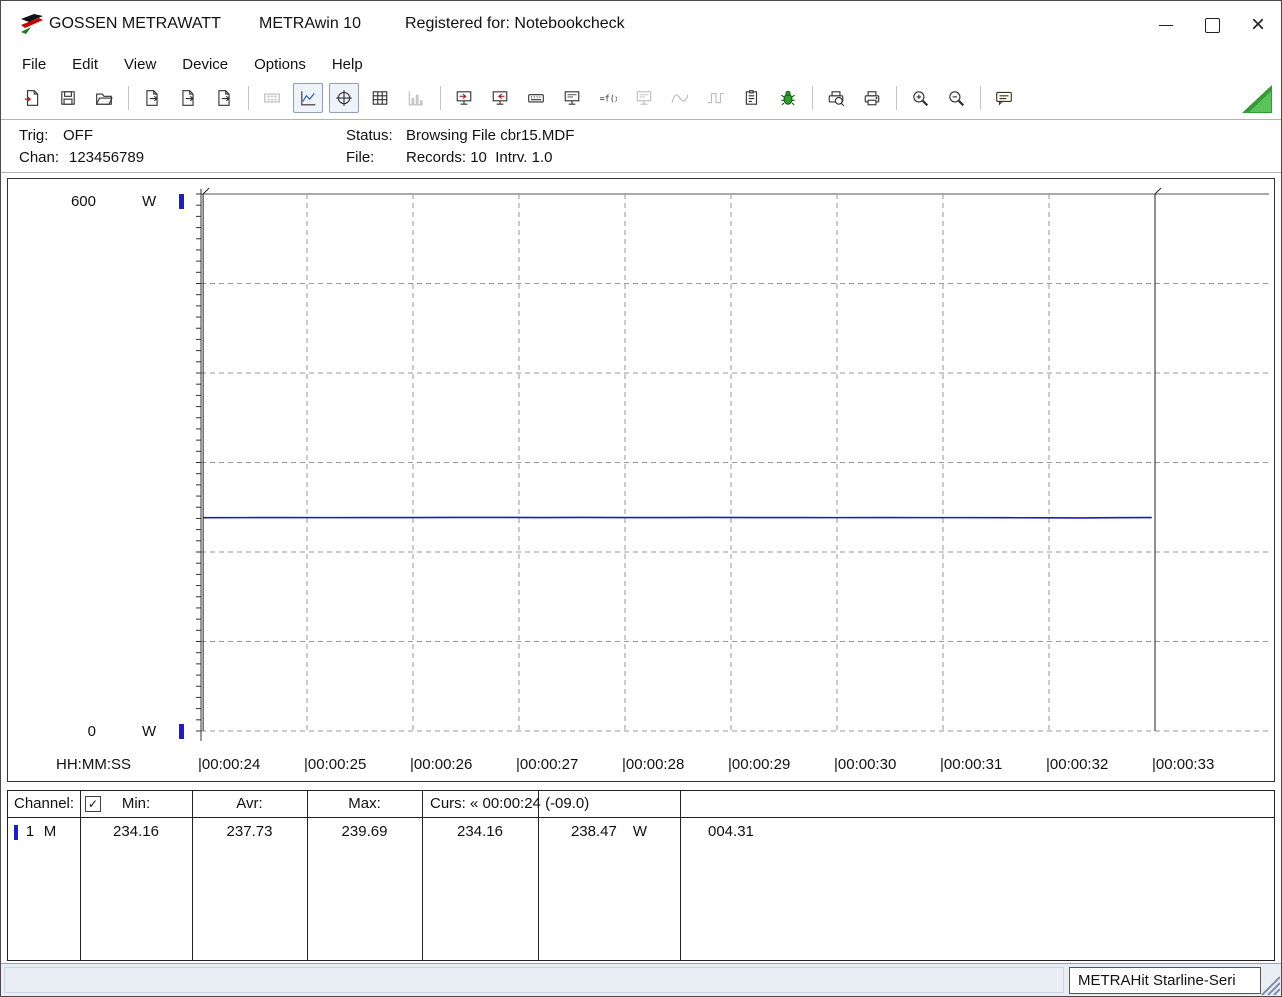  Describe the element at coordinates (34, 64) in the screenshot. I see `menu-item-file: File` at that location.